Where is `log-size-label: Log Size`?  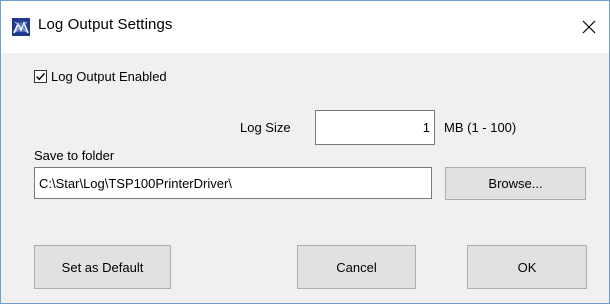 log-size-label: Log Size is located at coordinates (265, 127).